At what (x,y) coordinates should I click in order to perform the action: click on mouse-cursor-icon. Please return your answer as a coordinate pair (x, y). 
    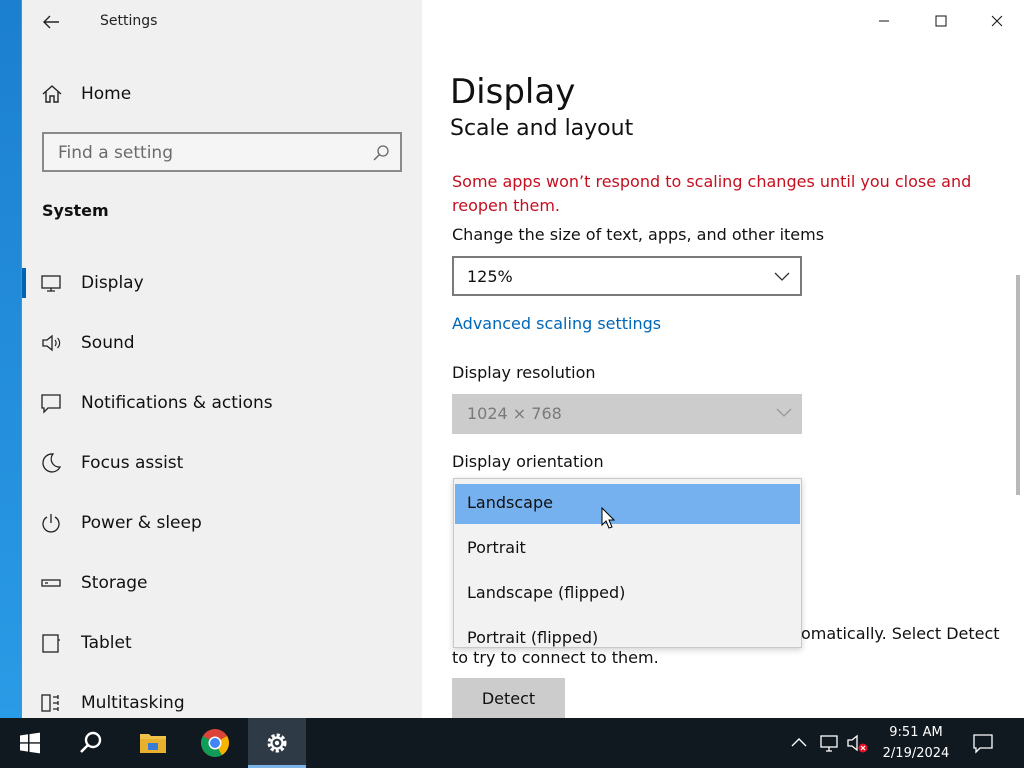
    Looking at the image, I should click on (608, 518).